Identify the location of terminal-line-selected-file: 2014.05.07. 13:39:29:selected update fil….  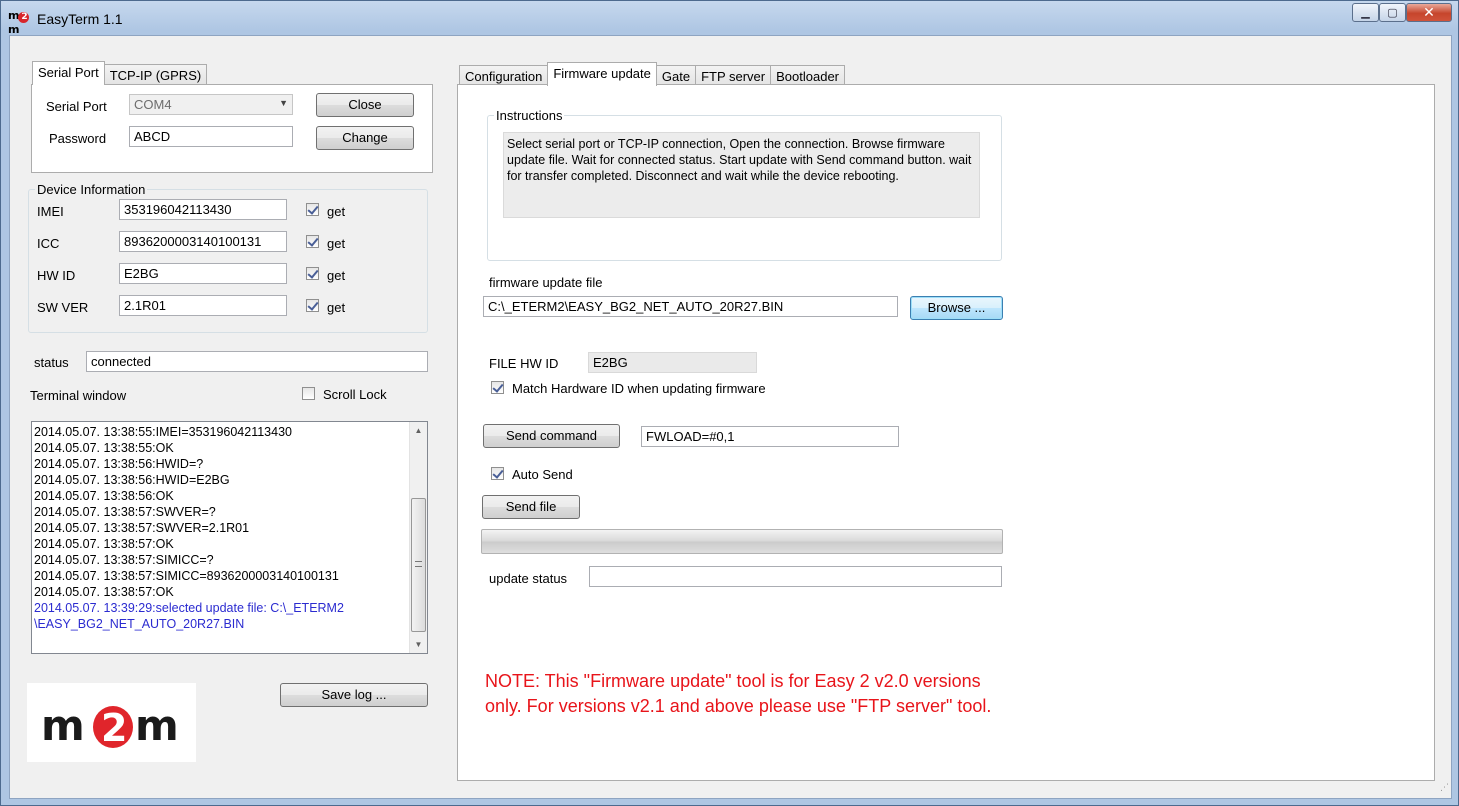
(189, 616).